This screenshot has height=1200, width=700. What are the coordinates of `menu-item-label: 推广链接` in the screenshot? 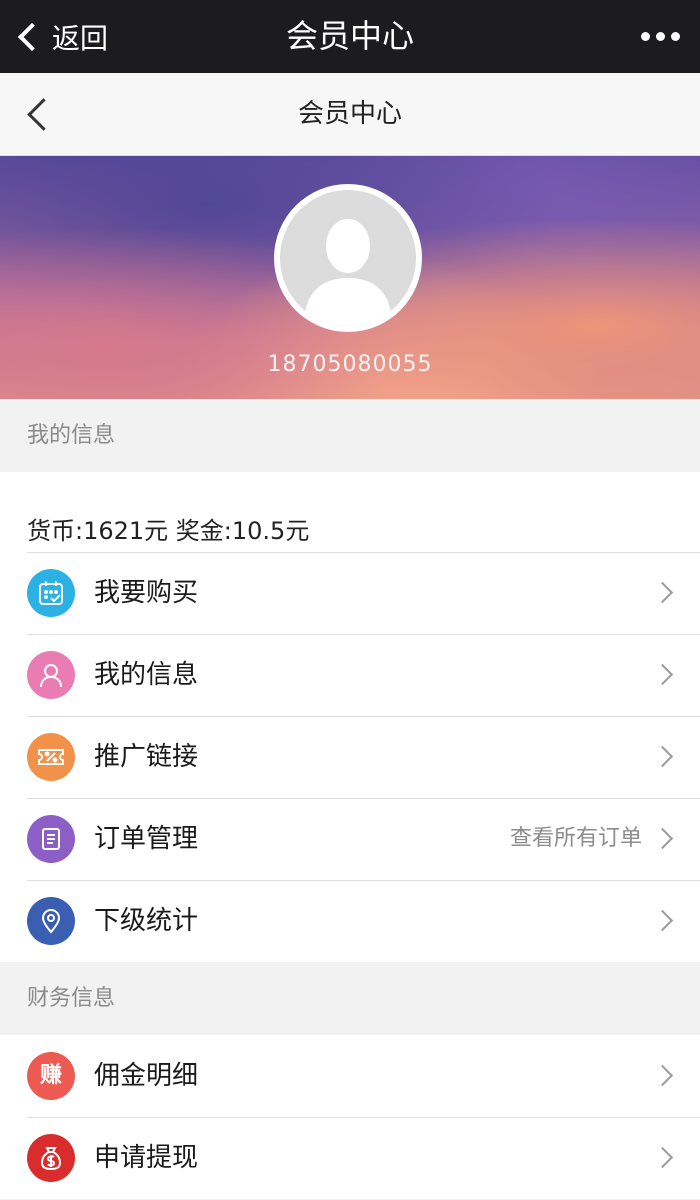 It's located at (146, 757).